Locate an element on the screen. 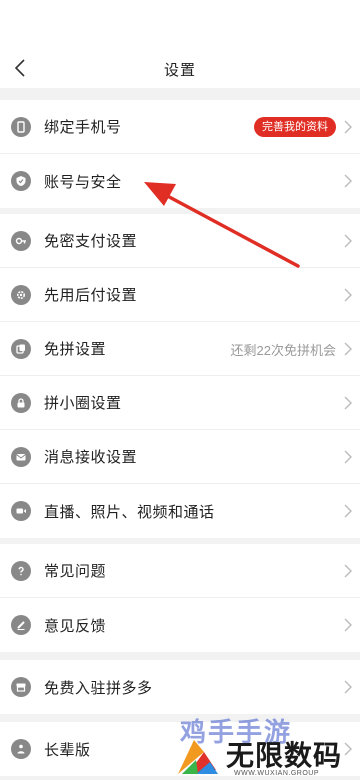 Image resolution: width=360 pixels, height=780 pixels. row-label: 免费入驻拼多多 is located at coordinates (98, 688).